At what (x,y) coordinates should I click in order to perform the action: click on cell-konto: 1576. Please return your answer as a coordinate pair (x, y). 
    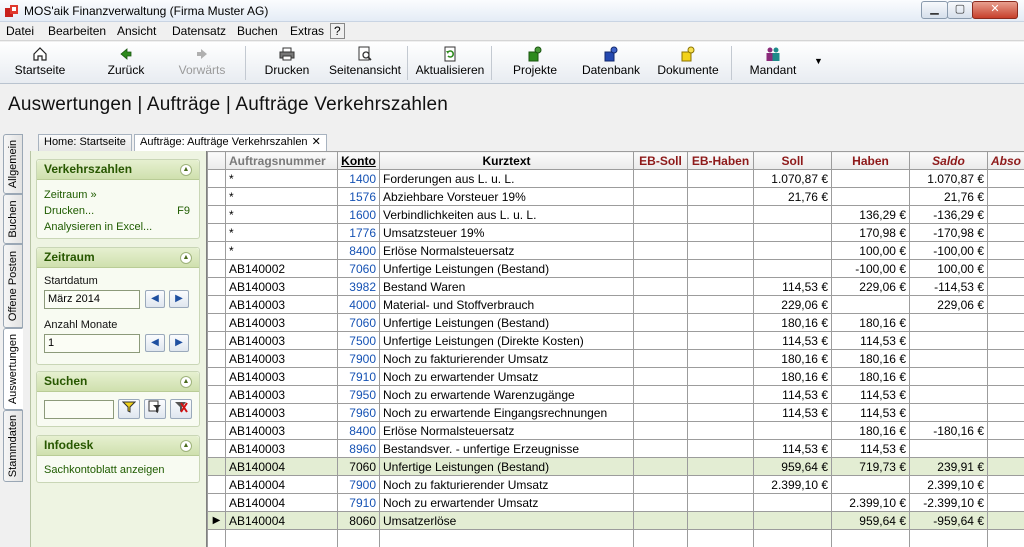
    Looking at the image, I should click on (358, 196).